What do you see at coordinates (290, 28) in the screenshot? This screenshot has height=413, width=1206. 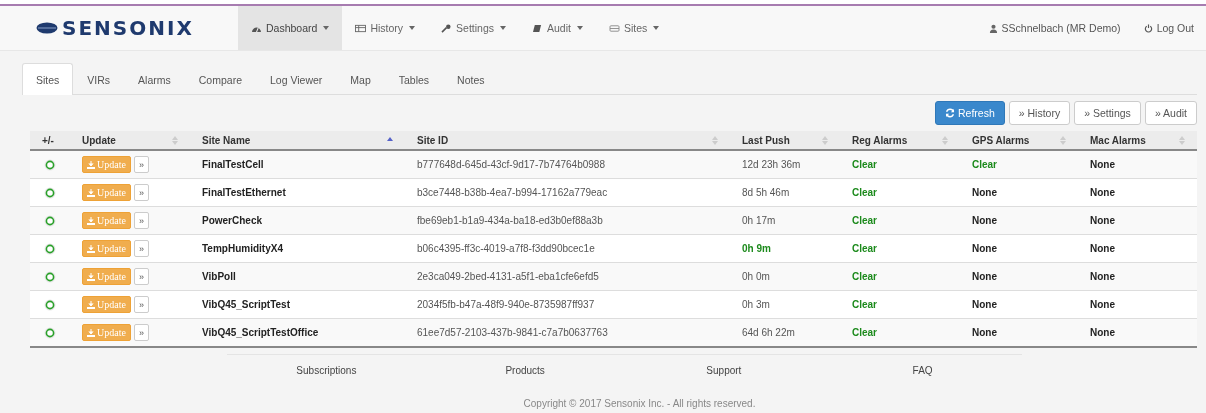 I see `nav-menu-item: Dashboard` at bounding box center [290, 28].